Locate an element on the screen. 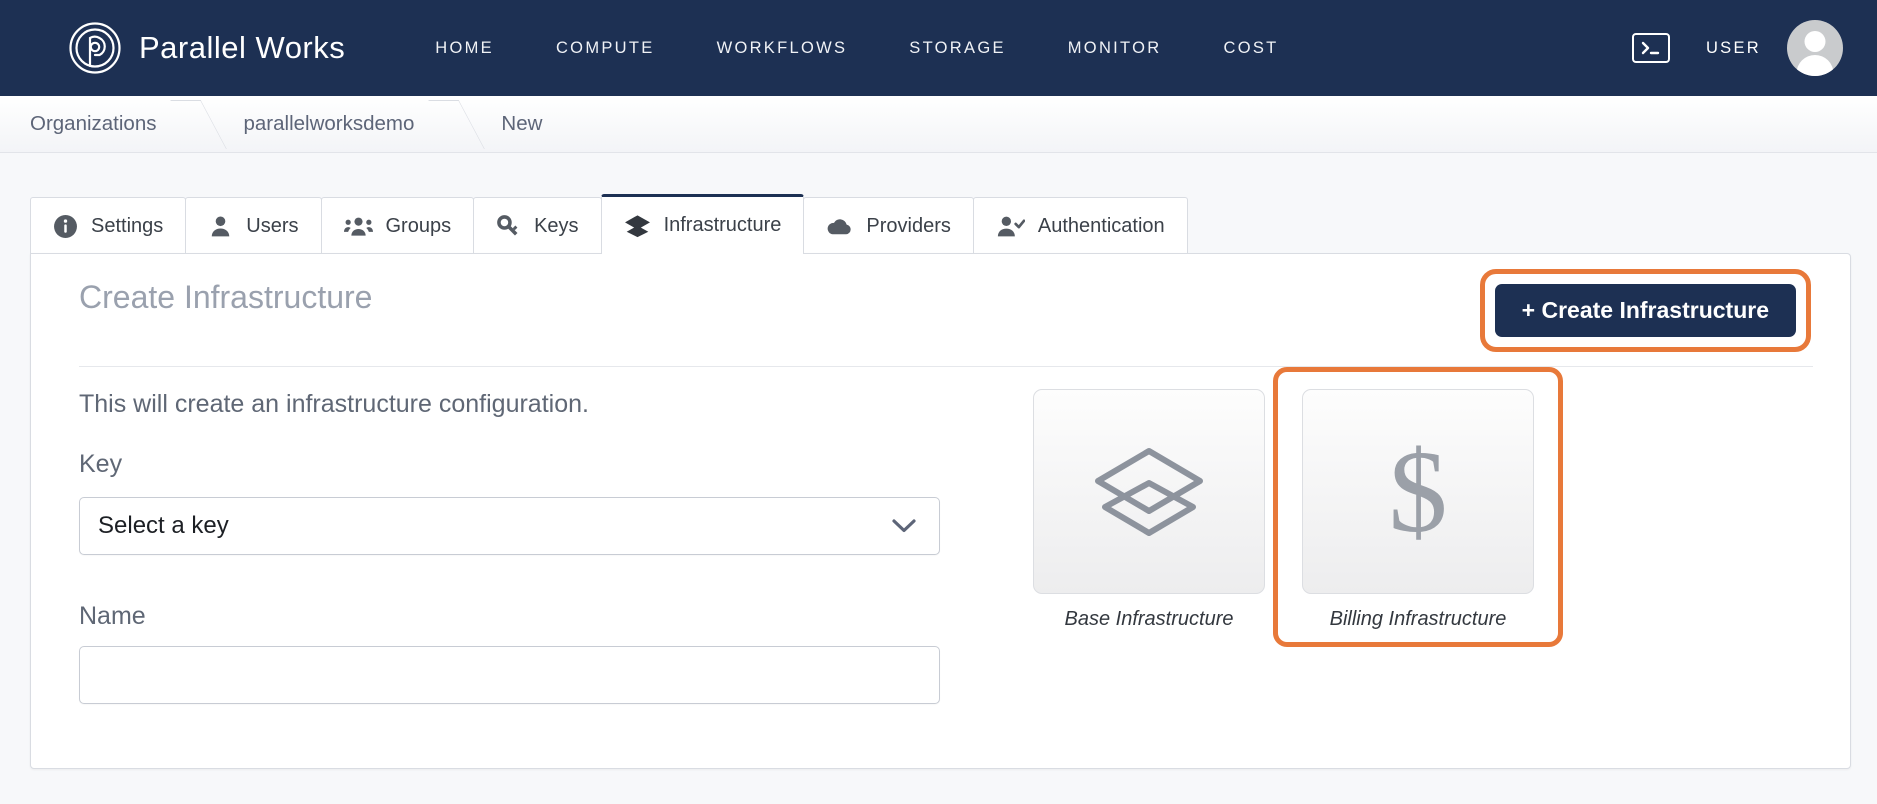 This screenshot has width=1877, height=804. type-tile-base is located at coordinates (1149, 491).